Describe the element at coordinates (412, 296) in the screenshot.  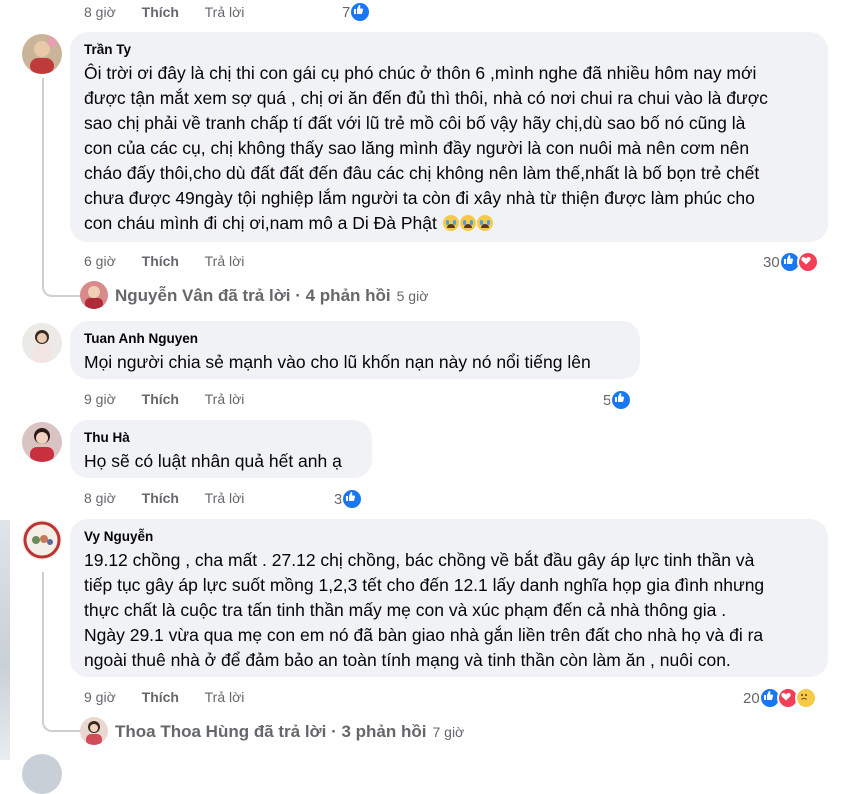
I see `replies-time: 5 giờ` at that location.